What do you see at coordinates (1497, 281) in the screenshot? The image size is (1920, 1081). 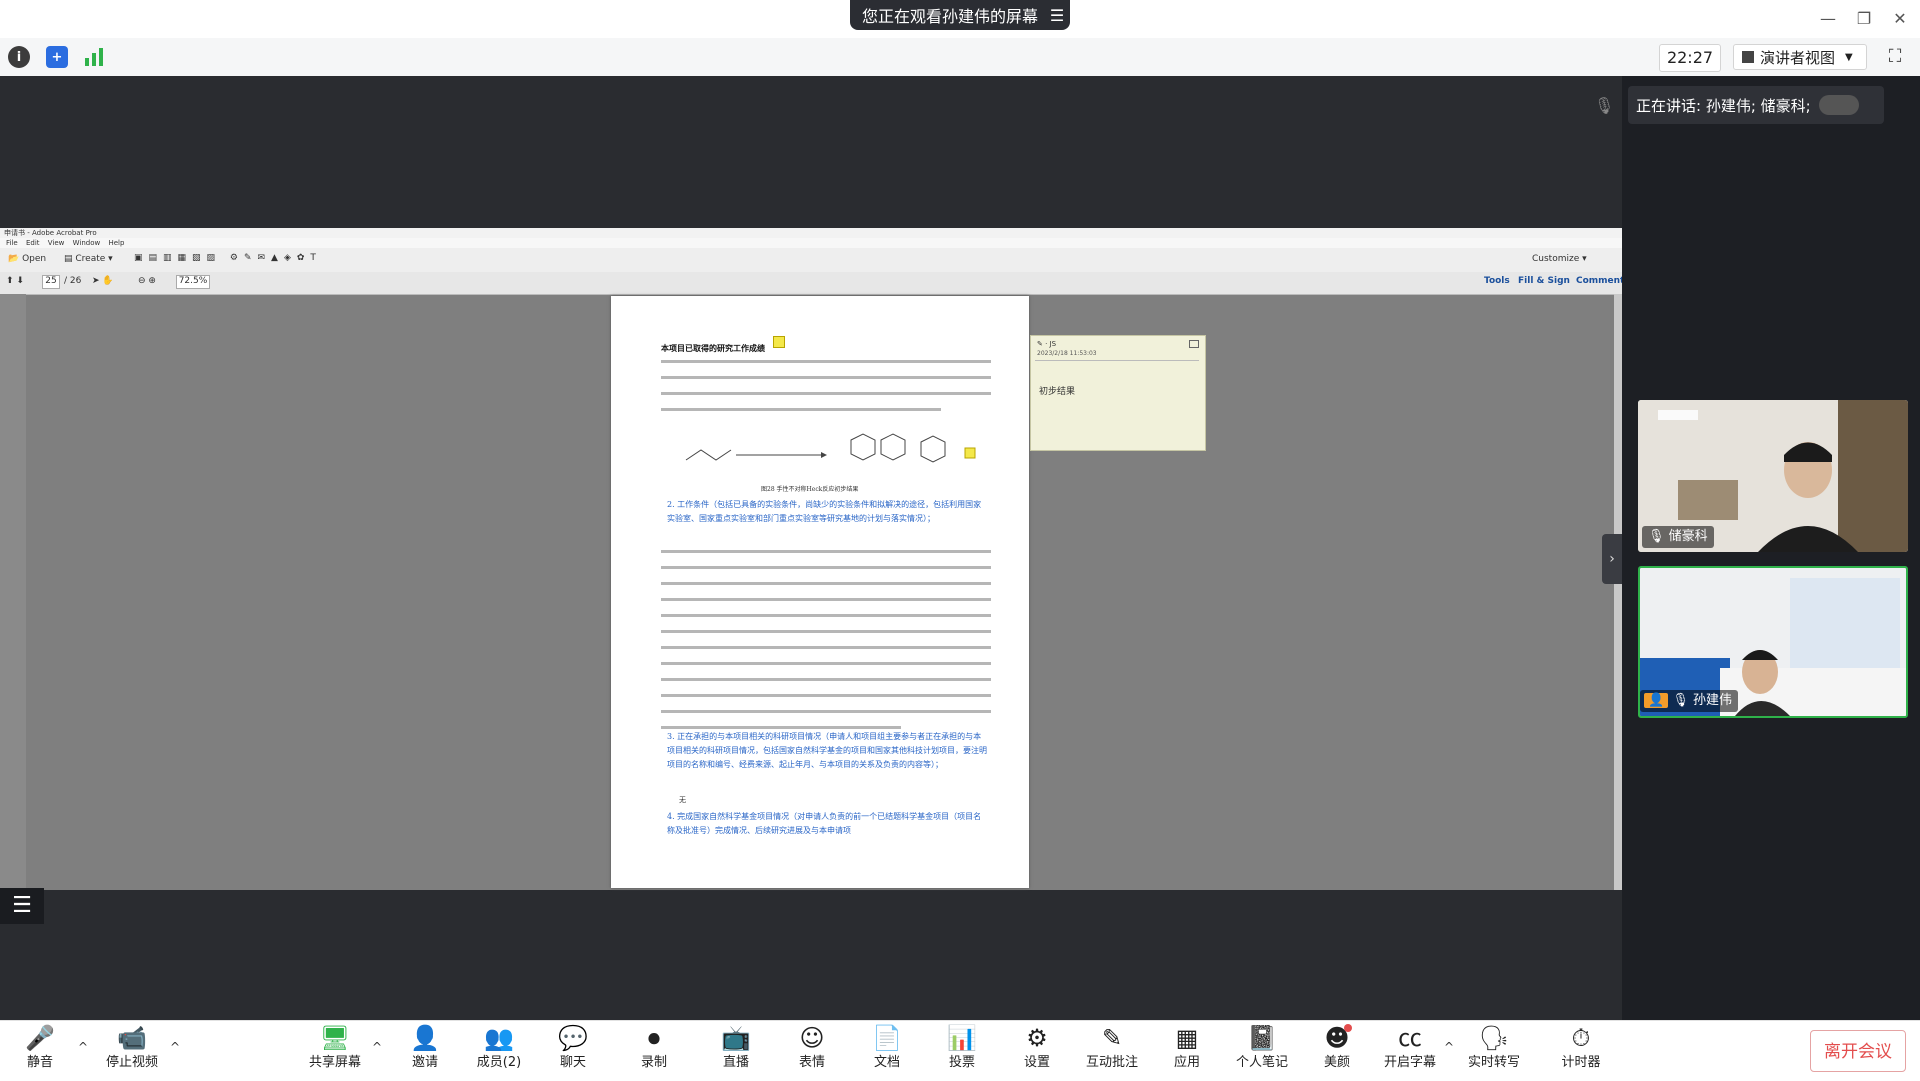 I see `tools-pane-button: Tools` at bounding box center [1497, 281].